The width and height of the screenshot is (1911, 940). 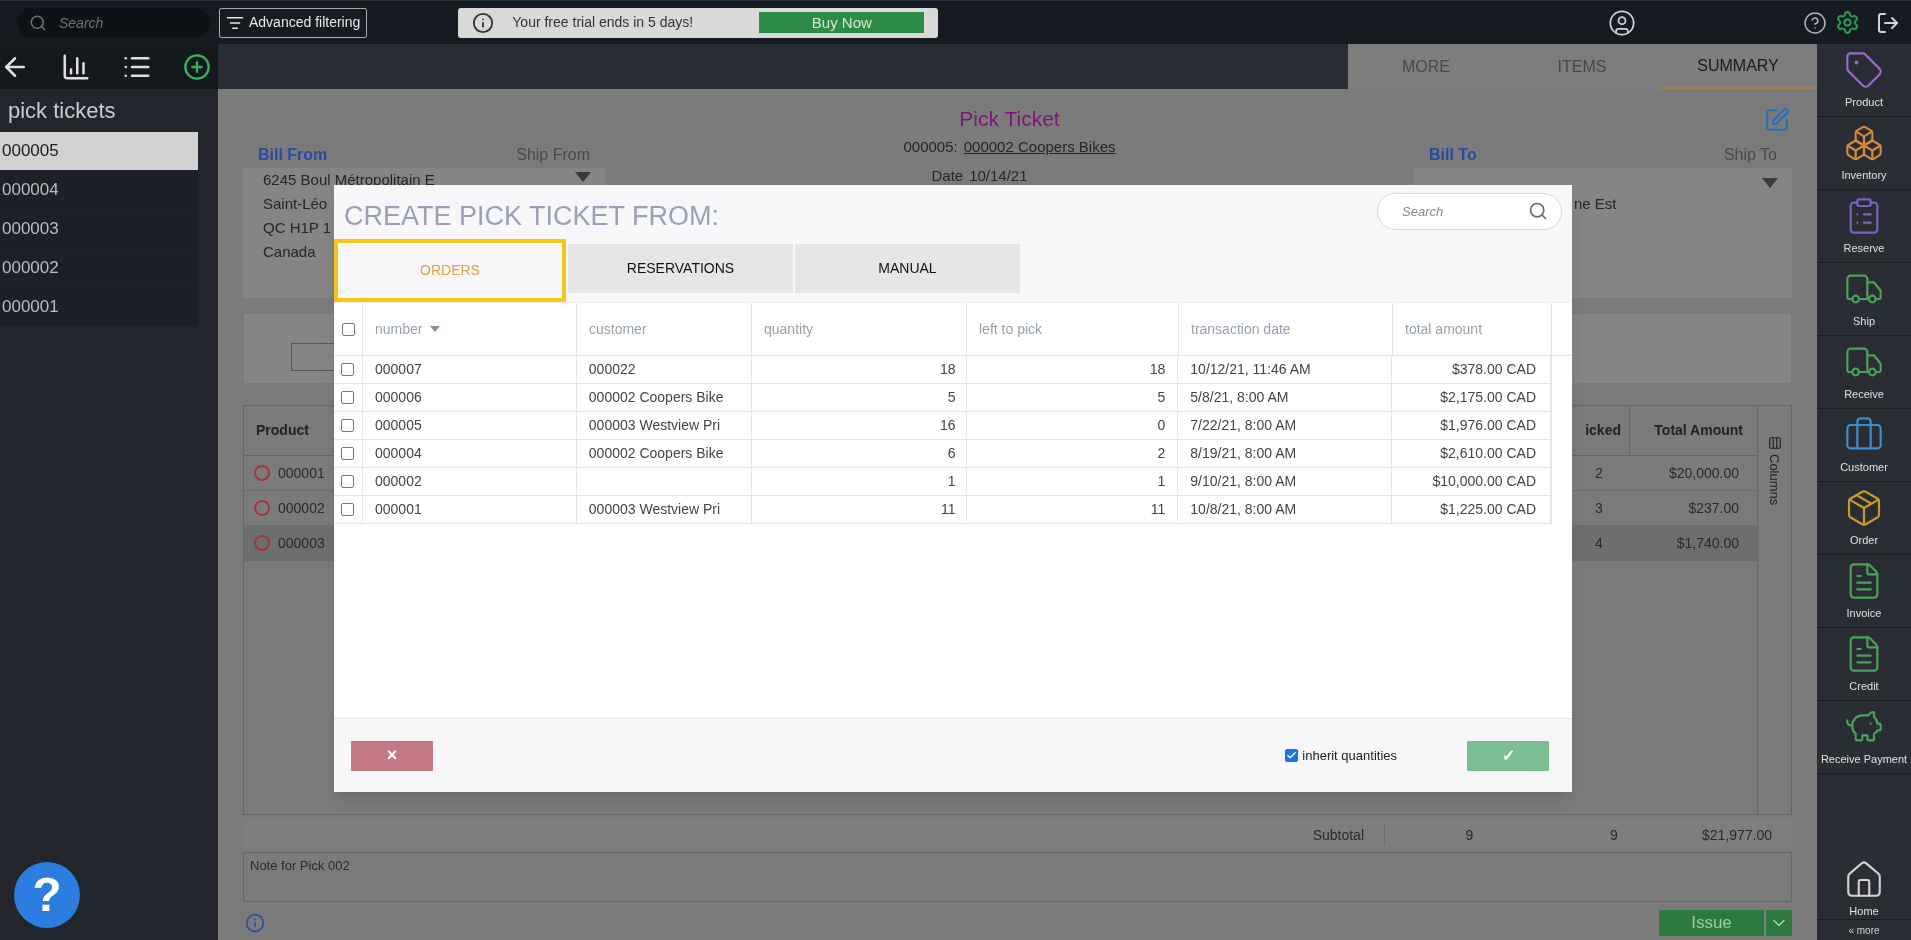 What do you see at coordinates (1250, 369) in the screenshot?
I see `table-cell-text: 10/12/21, 11:46 AM` at bounding box center [1250, 369].